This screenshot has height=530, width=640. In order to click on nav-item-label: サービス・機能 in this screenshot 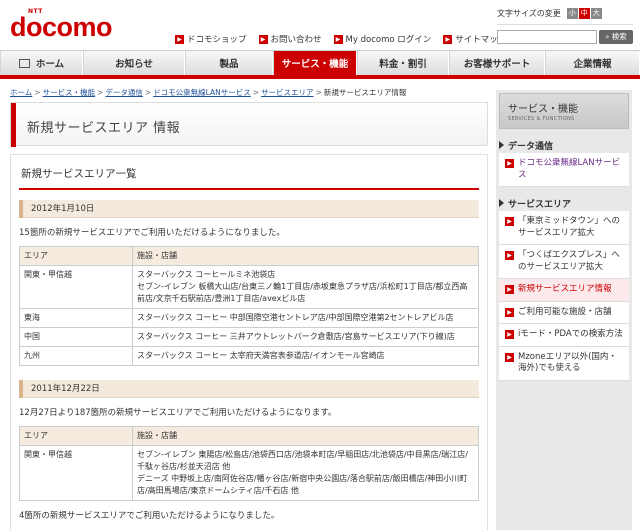, I will do `click(315, 64)`.